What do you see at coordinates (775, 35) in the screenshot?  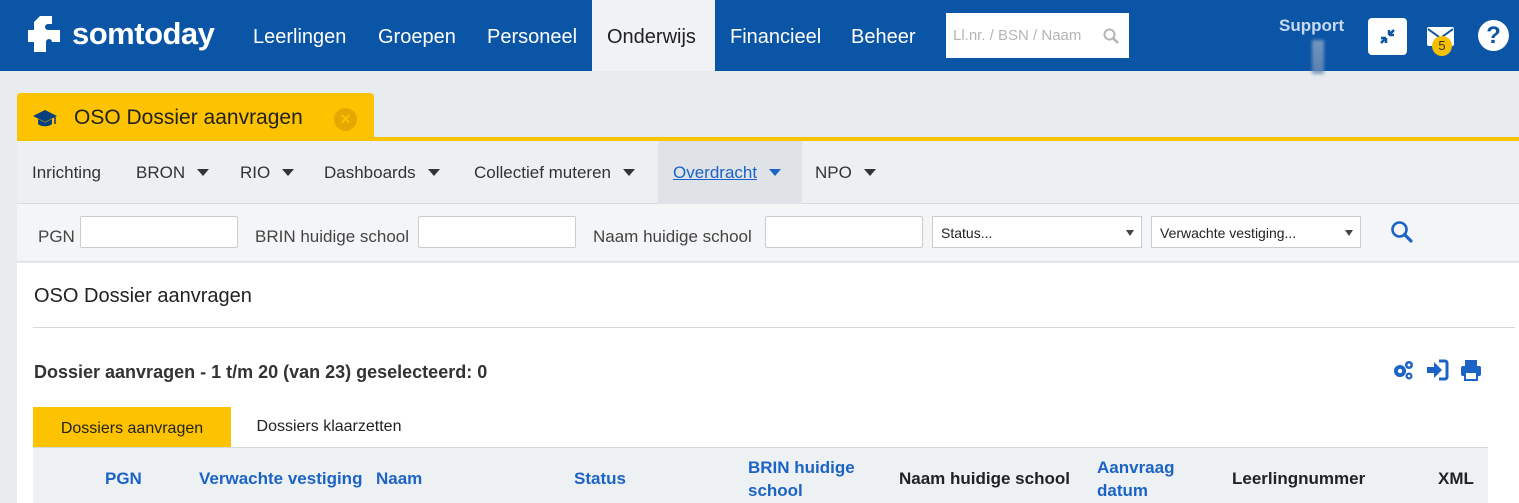 I see `nav-financieel: Financieel` at bounding box center [775, 35].